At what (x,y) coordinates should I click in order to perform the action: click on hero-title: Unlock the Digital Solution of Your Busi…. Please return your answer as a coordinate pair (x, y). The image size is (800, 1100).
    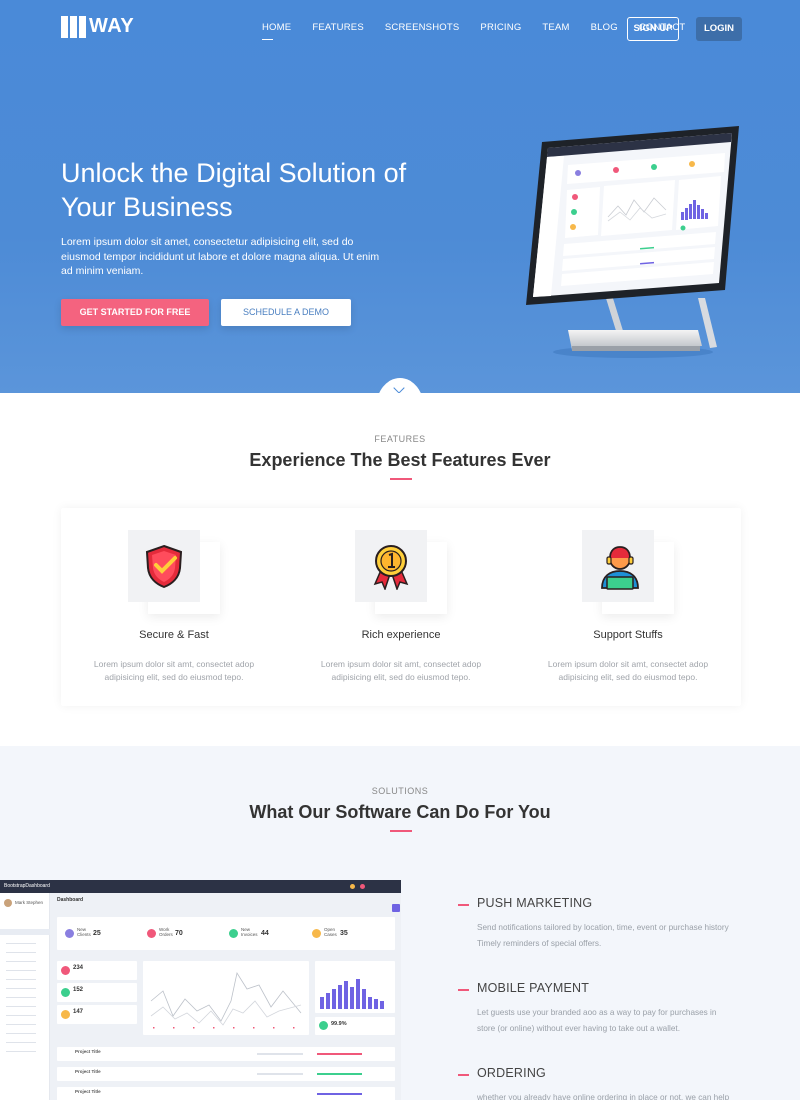
    Looking at the image, I should click on (234, 190).